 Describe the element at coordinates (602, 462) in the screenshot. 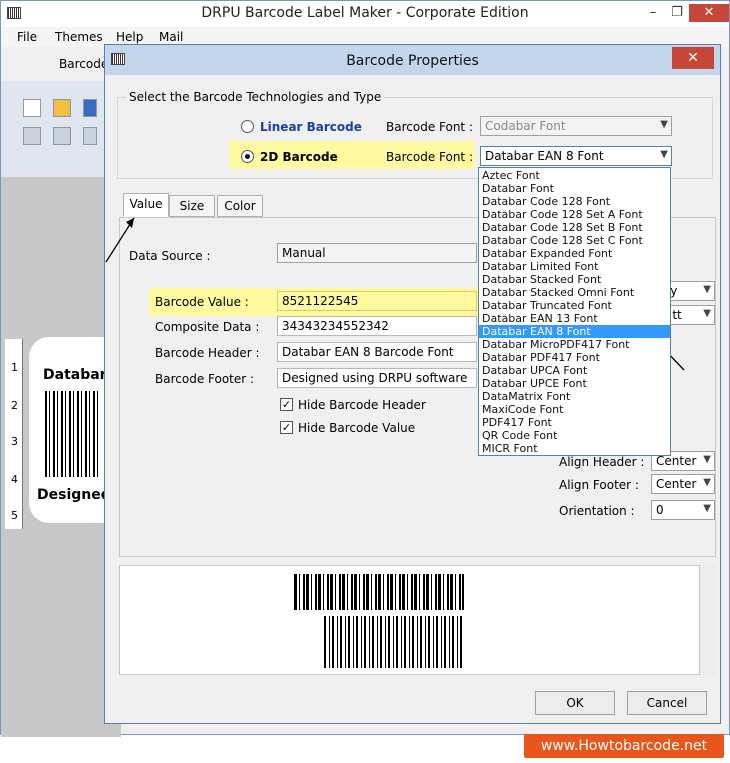

I see `align-header-label: Align Header :` at that location.